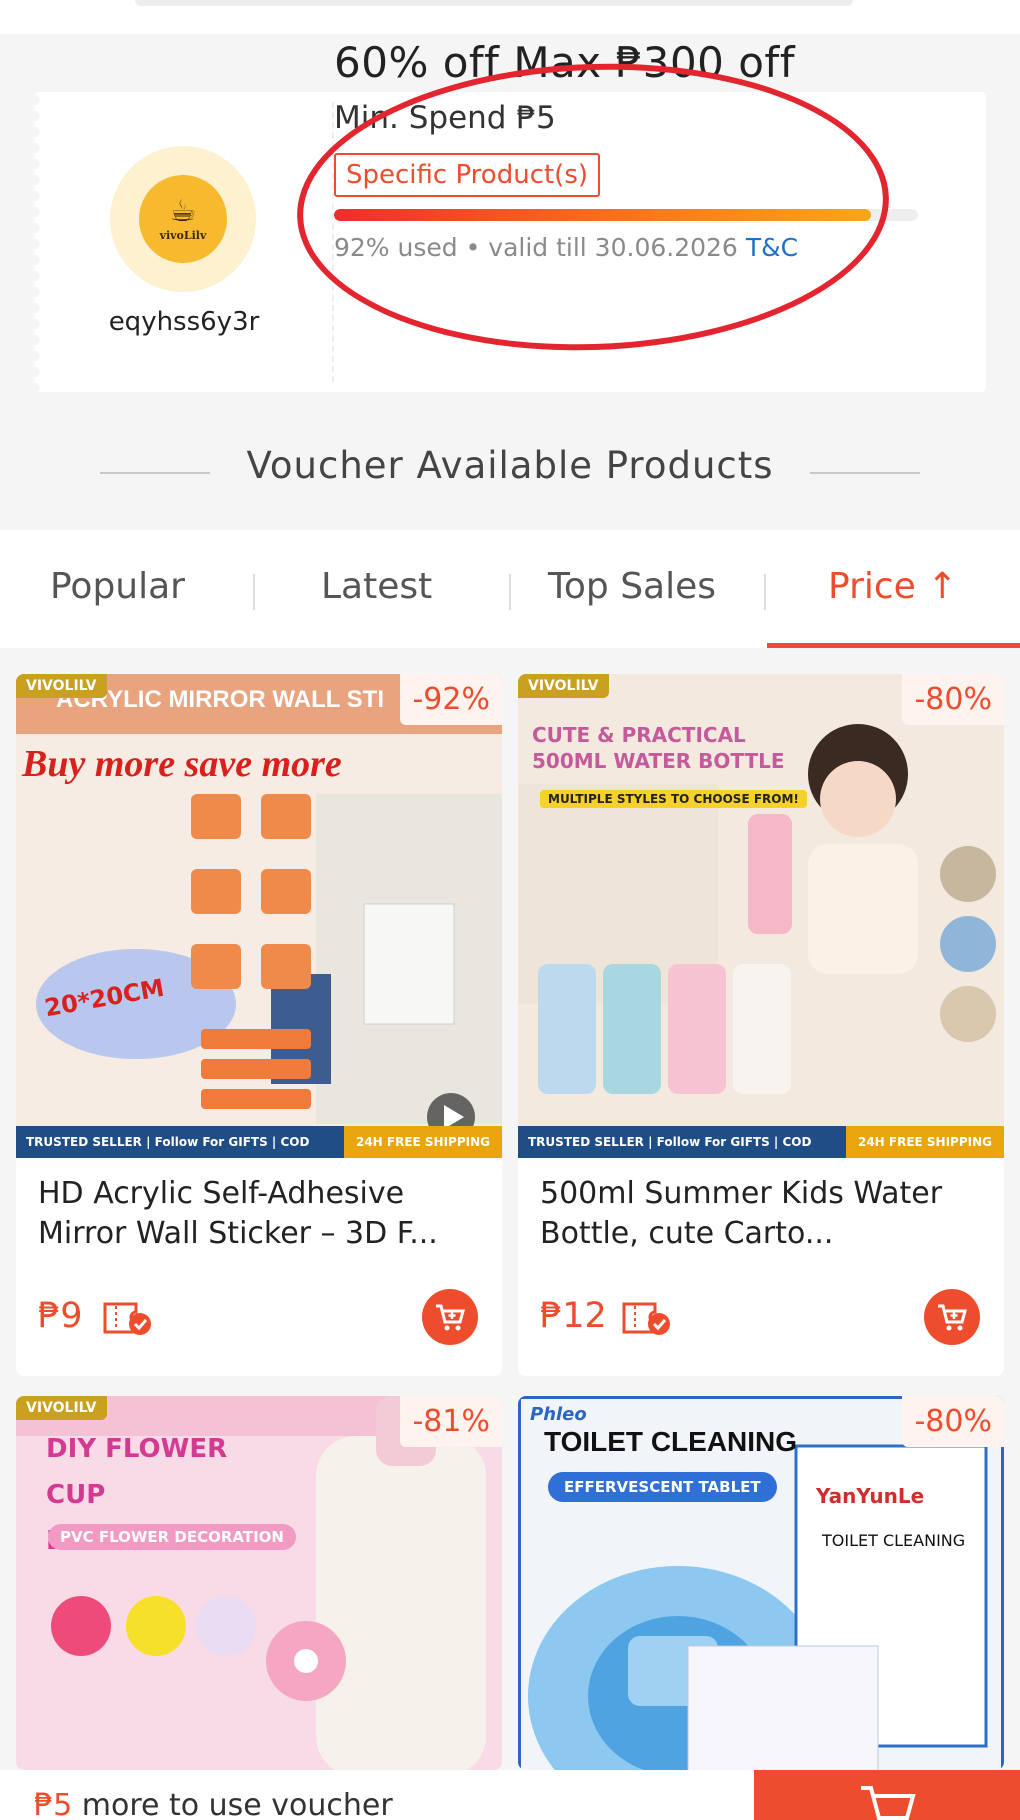  Describe the element at coordinates (237, 1804) in the screenshot. I see `remaining-text: more to use voucher` at that location.